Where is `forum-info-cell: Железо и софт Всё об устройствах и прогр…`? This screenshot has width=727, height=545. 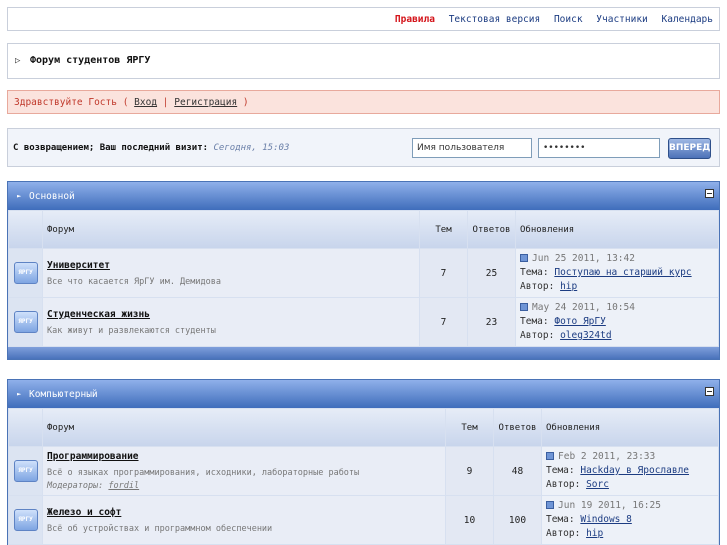
forum-info-cell: Железо и софт Всё об устройствах и прогр… is located at coordinates (244, 520).